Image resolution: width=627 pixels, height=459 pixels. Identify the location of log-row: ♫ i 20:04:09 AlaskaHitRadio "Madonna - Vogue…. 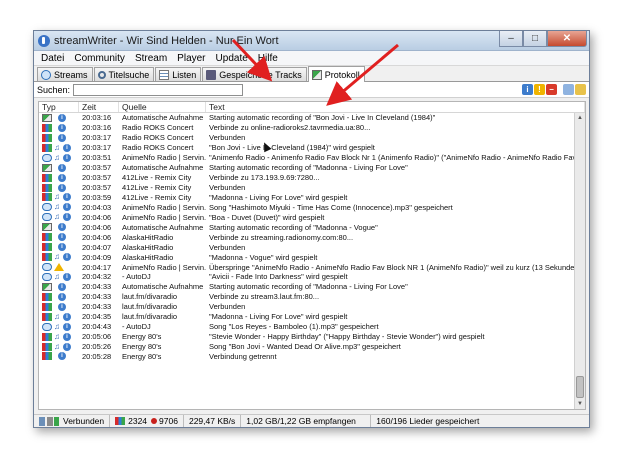
(306, 257).